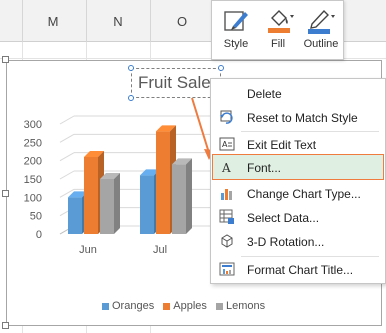  I want to click on reset-style-icon, so click(226, 117).